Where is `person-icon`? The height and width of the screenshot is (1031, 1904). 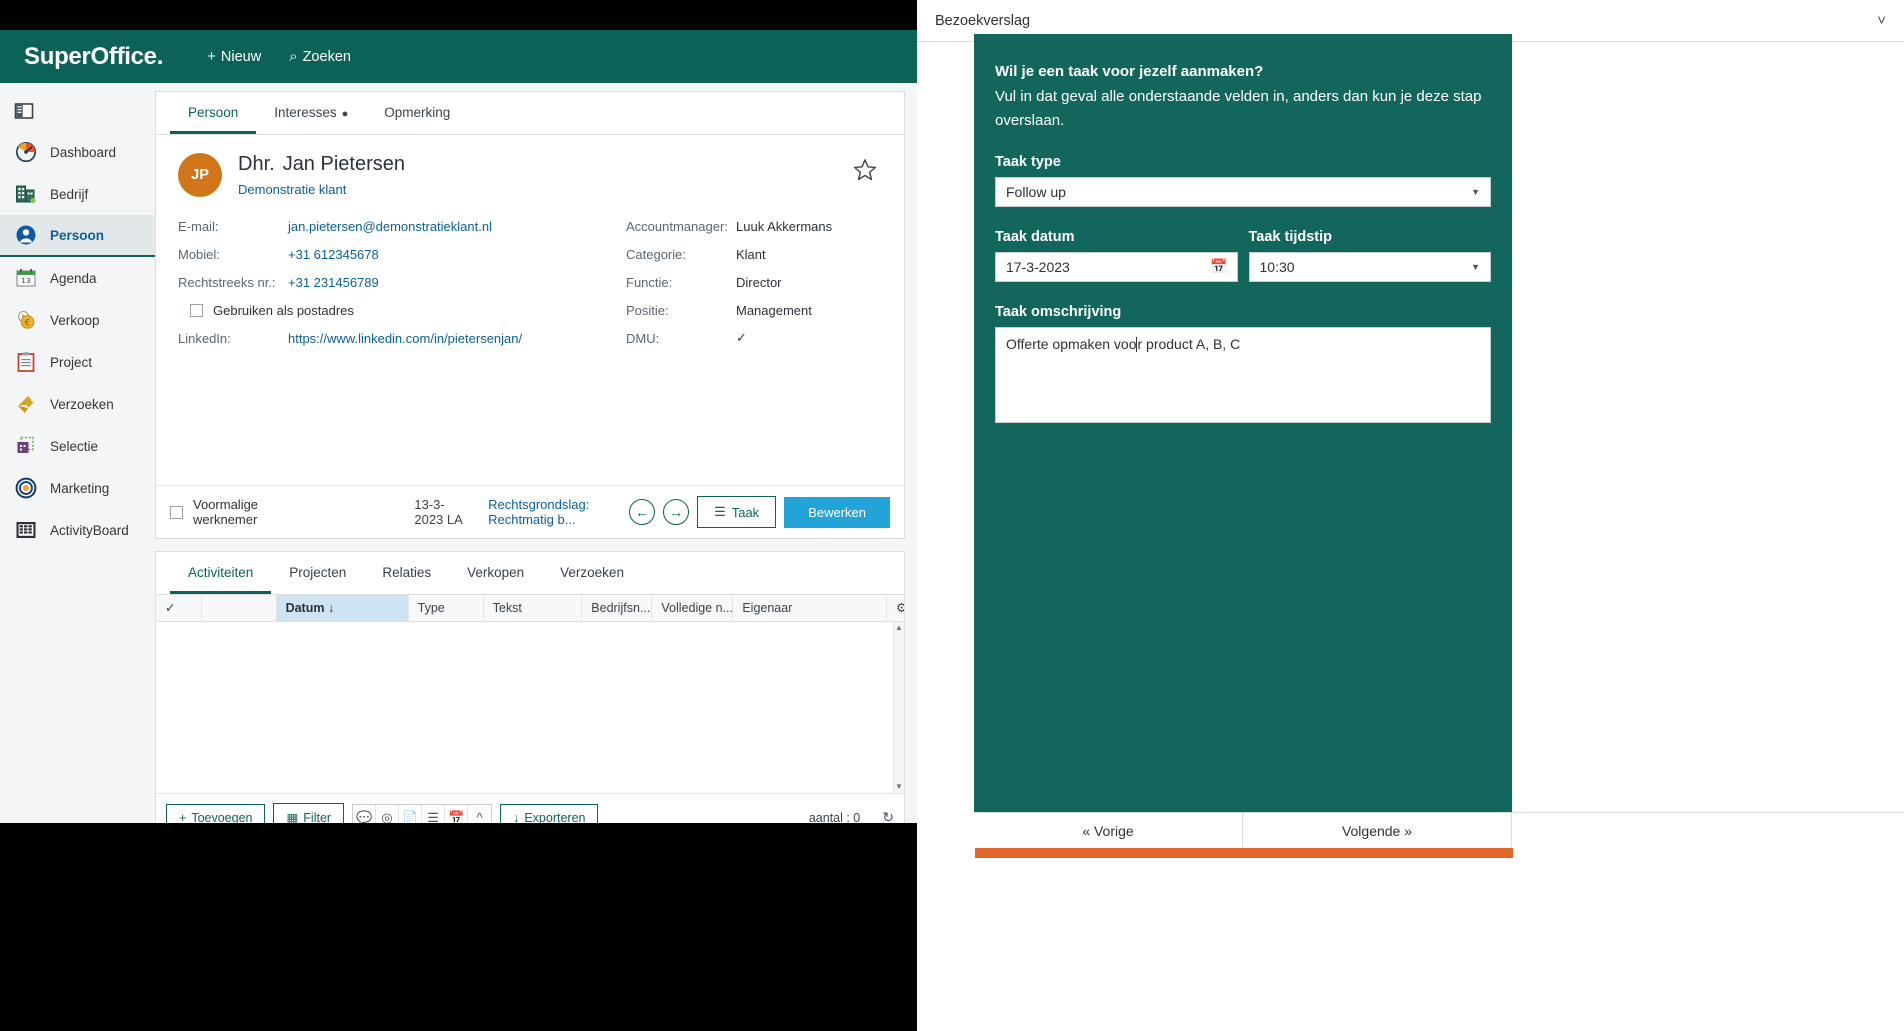
person-icon is located at coordinates (26, 235).